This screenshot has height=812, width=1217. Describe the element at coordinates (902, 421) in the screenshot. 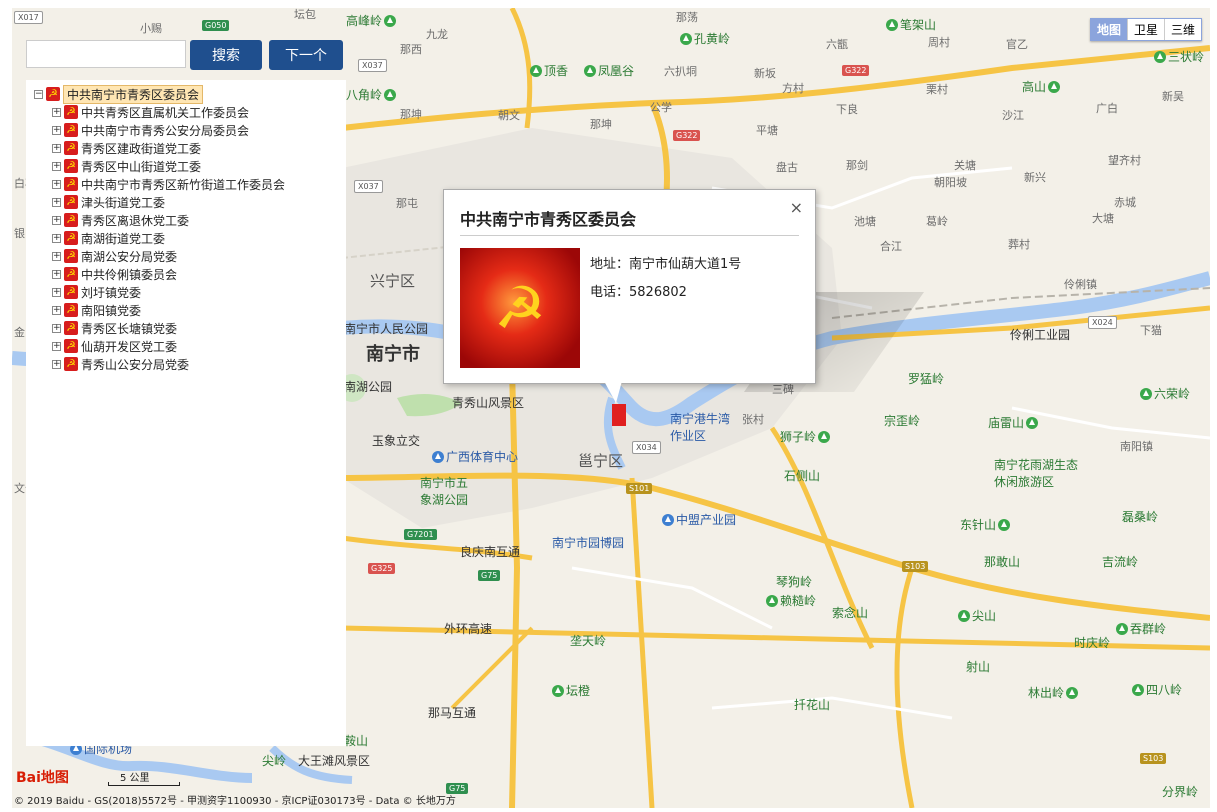

I see `poi-label: 宗歪岭` at that location.